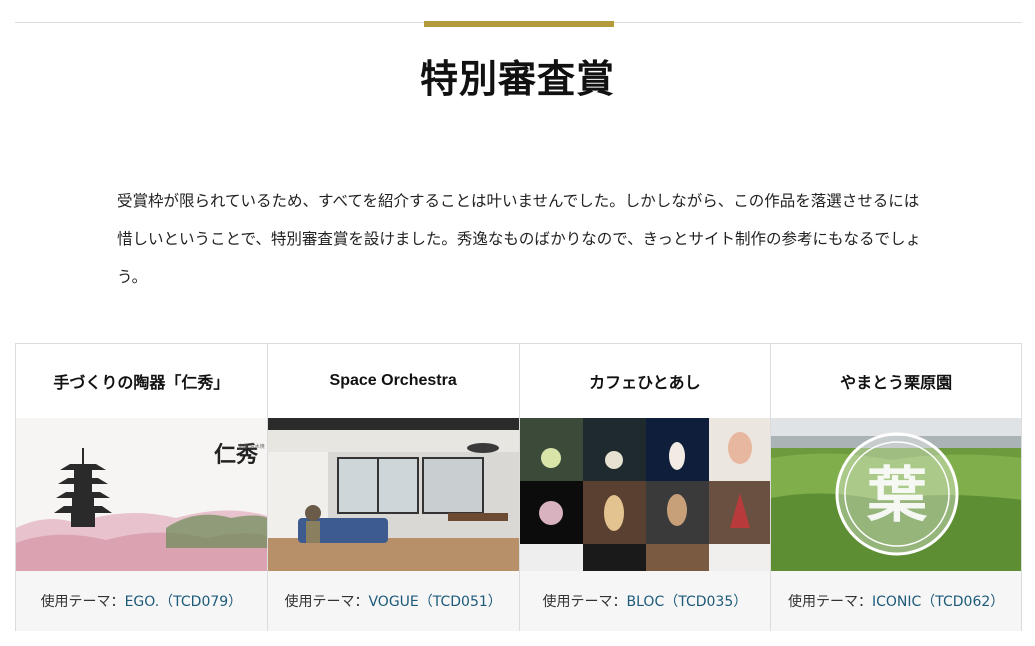 The image size is (1035, 646). I want to click on card-footer: 使用テーマ： ICONIC（TCD062）, so click(896, 601).